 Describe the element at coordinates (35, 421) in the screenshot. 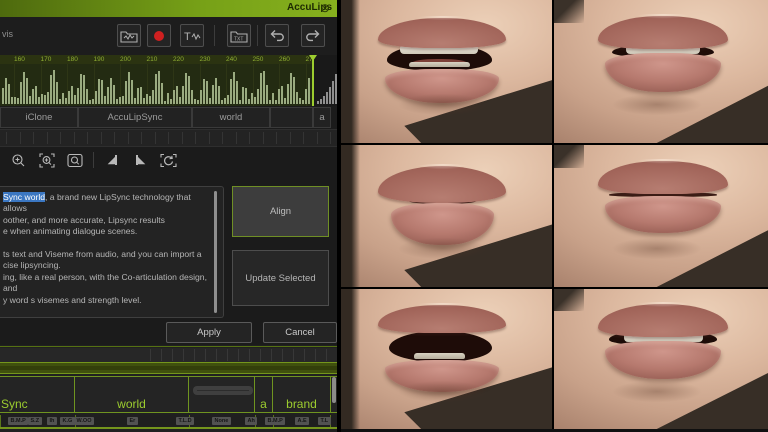

I see `viseme-badge: S.Z` at that location.